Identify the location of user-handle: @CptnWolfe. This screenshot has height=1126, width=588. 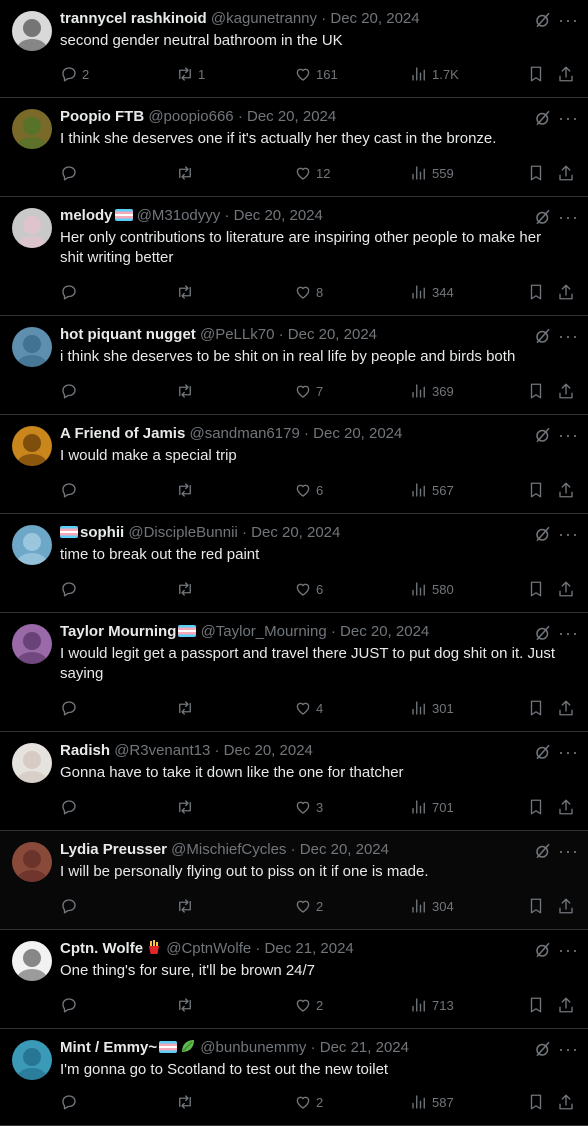
(208, 948).